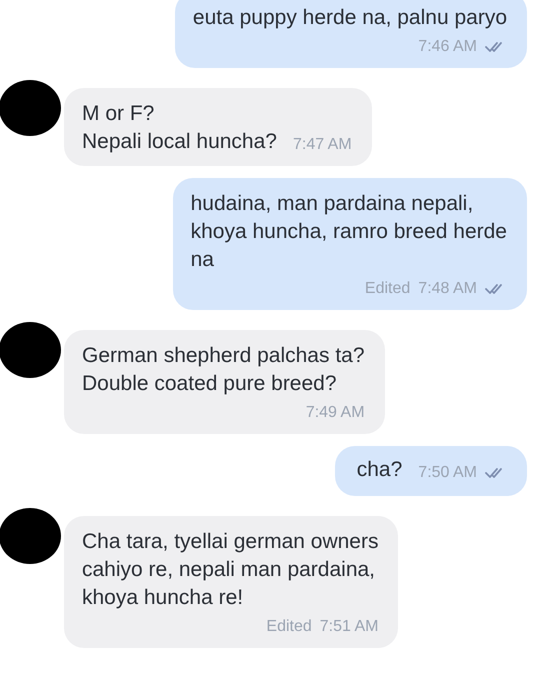 This screenshot has height=679, width=540. I want to click on message-text: cha?, so click(379, 470).